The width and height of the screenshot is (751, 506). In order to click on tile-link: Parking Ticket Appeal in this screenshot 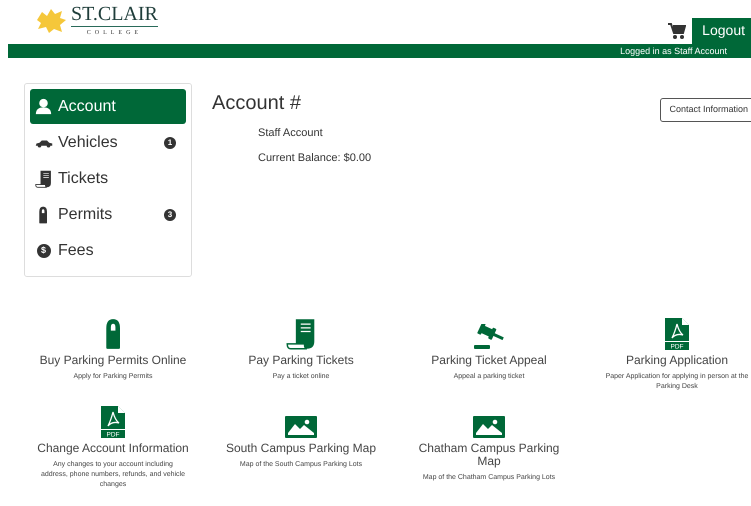, I will do `click(489, 360)`.